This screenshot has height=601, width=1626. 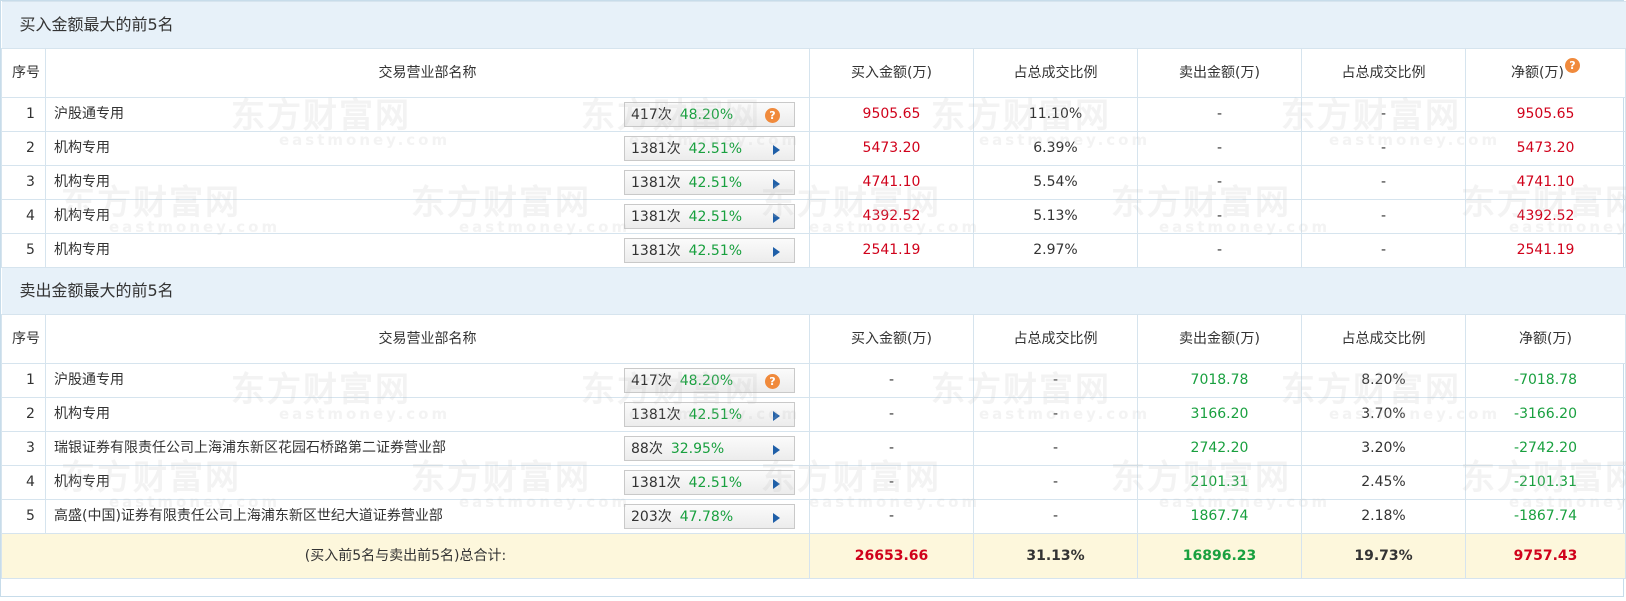 I want to click on sell-section-title: 卖出金额最大的前5名, so click(x=813, y=291).